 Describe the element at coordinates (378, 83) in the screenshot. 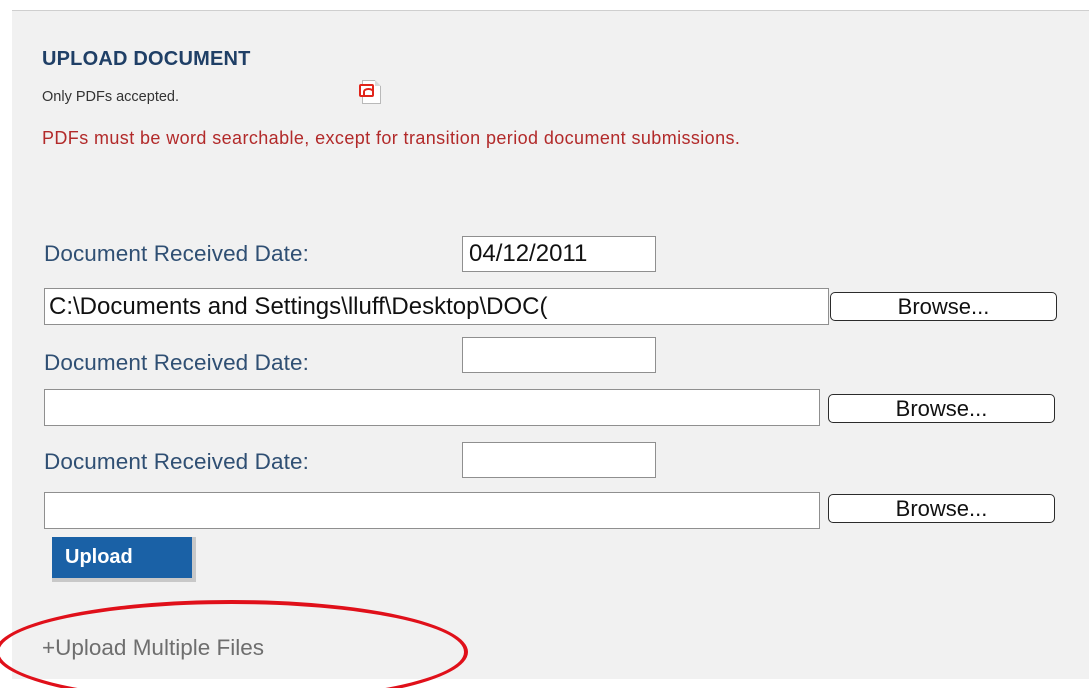

I see `page-fold-shape` at that location.